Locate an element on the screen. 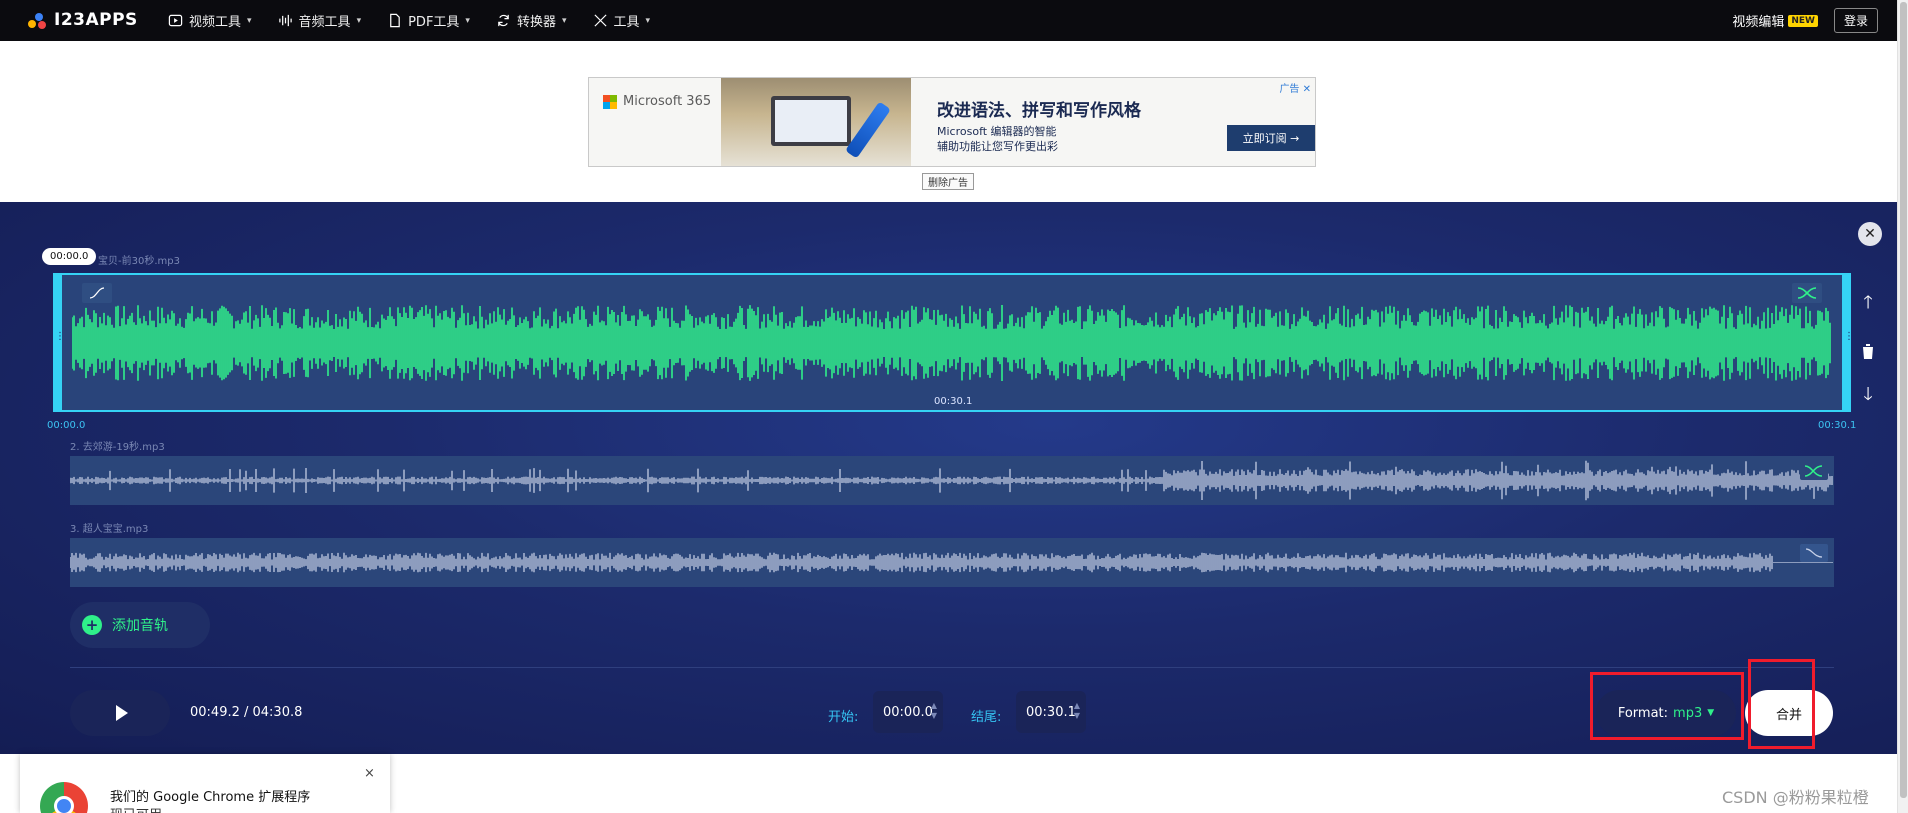  start-time-value: 00:00.0 is located at coordinates (908, 712).